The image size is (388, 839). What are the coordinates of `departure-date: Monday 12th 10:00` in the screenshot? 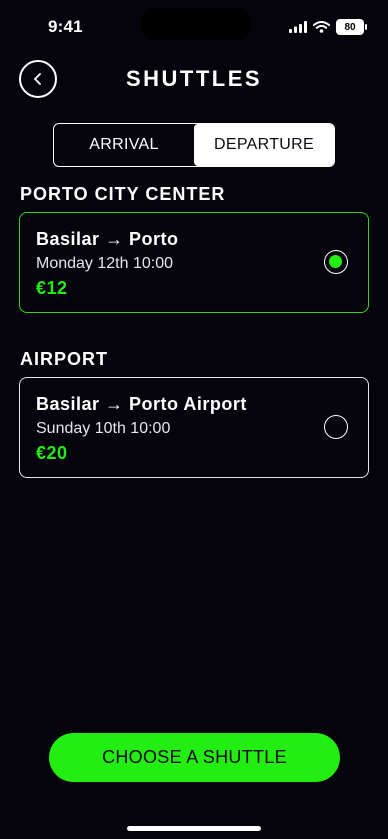 It's located at (104, 263).